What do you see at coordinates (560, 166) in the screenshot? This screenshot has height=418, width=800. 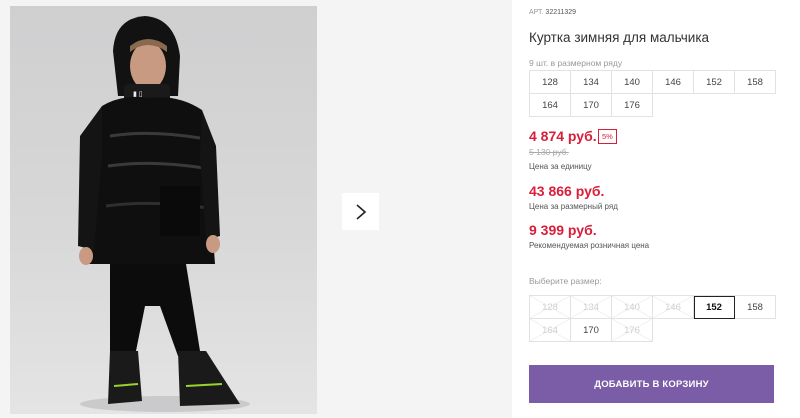 I see `unit-price-label: Цена за единицу` at bounding box center [560, 166].